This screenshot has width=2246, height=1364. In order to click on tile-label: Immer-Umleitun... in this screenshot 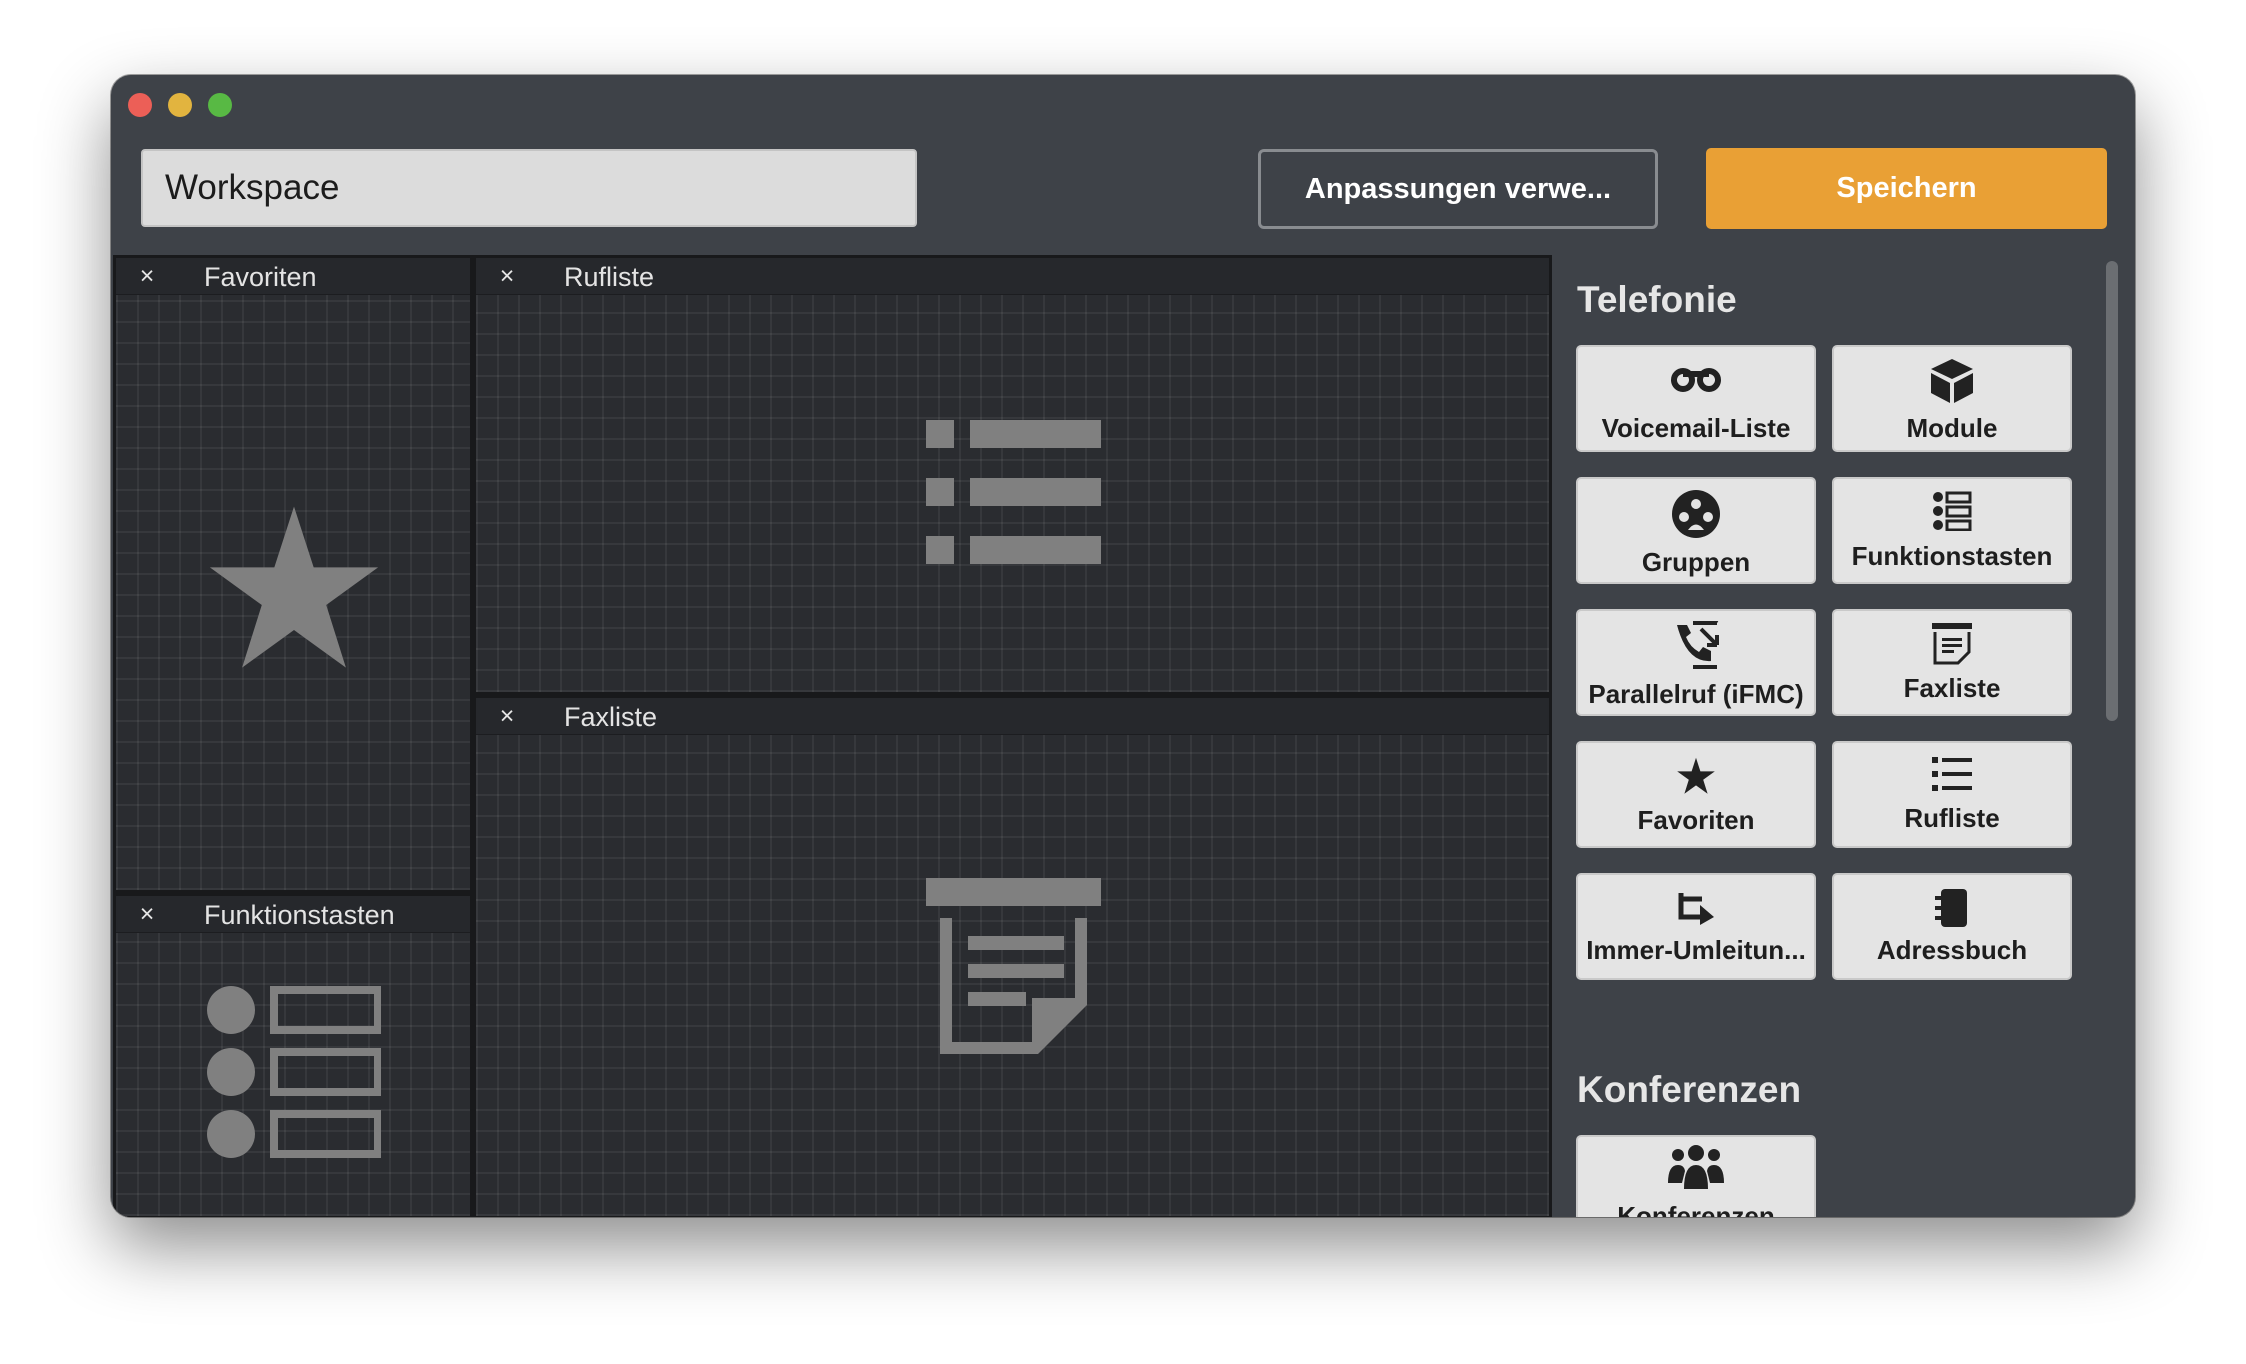, I will do `click(1696, 950)`.